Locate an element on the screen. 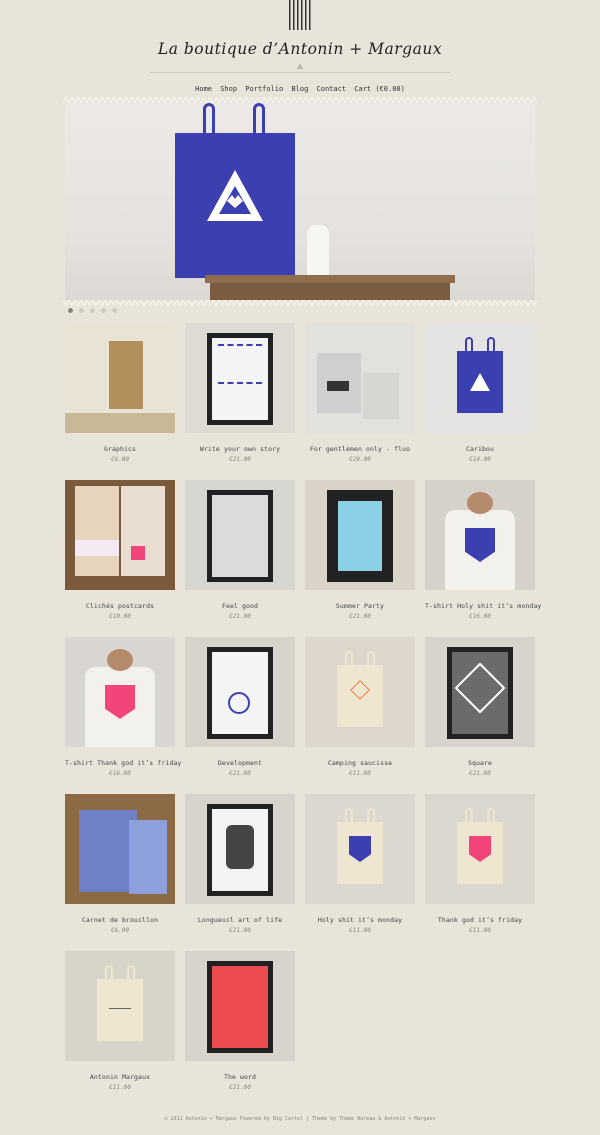 This screenshot has width=600, height=1135. title-ornament-icon: ⁂ is located at coordinates (300, 67).